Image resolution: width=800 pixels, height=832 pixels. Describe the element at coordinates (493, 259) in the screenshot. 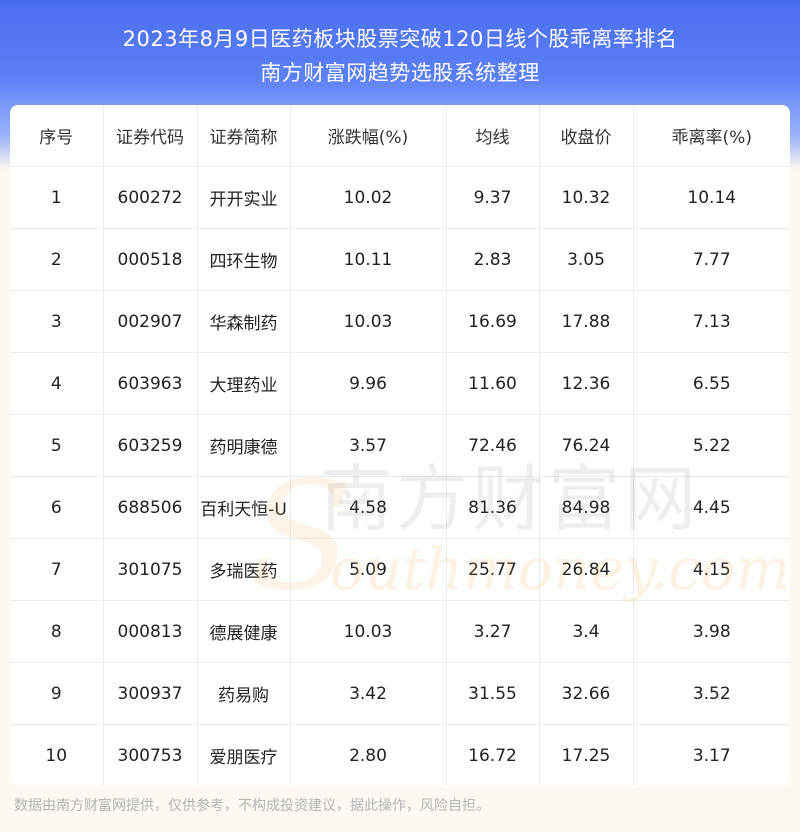

I see `moving-average-cell: 2.83` at that location.